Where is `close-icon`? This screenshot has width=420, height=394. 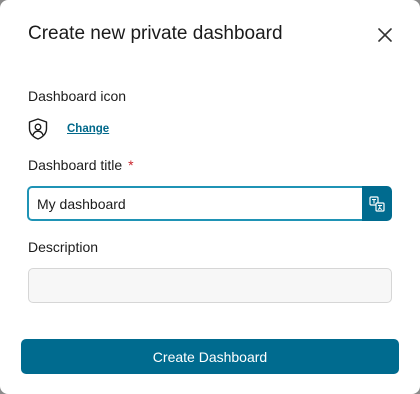 close-icon is located at coordinates (385, 35).